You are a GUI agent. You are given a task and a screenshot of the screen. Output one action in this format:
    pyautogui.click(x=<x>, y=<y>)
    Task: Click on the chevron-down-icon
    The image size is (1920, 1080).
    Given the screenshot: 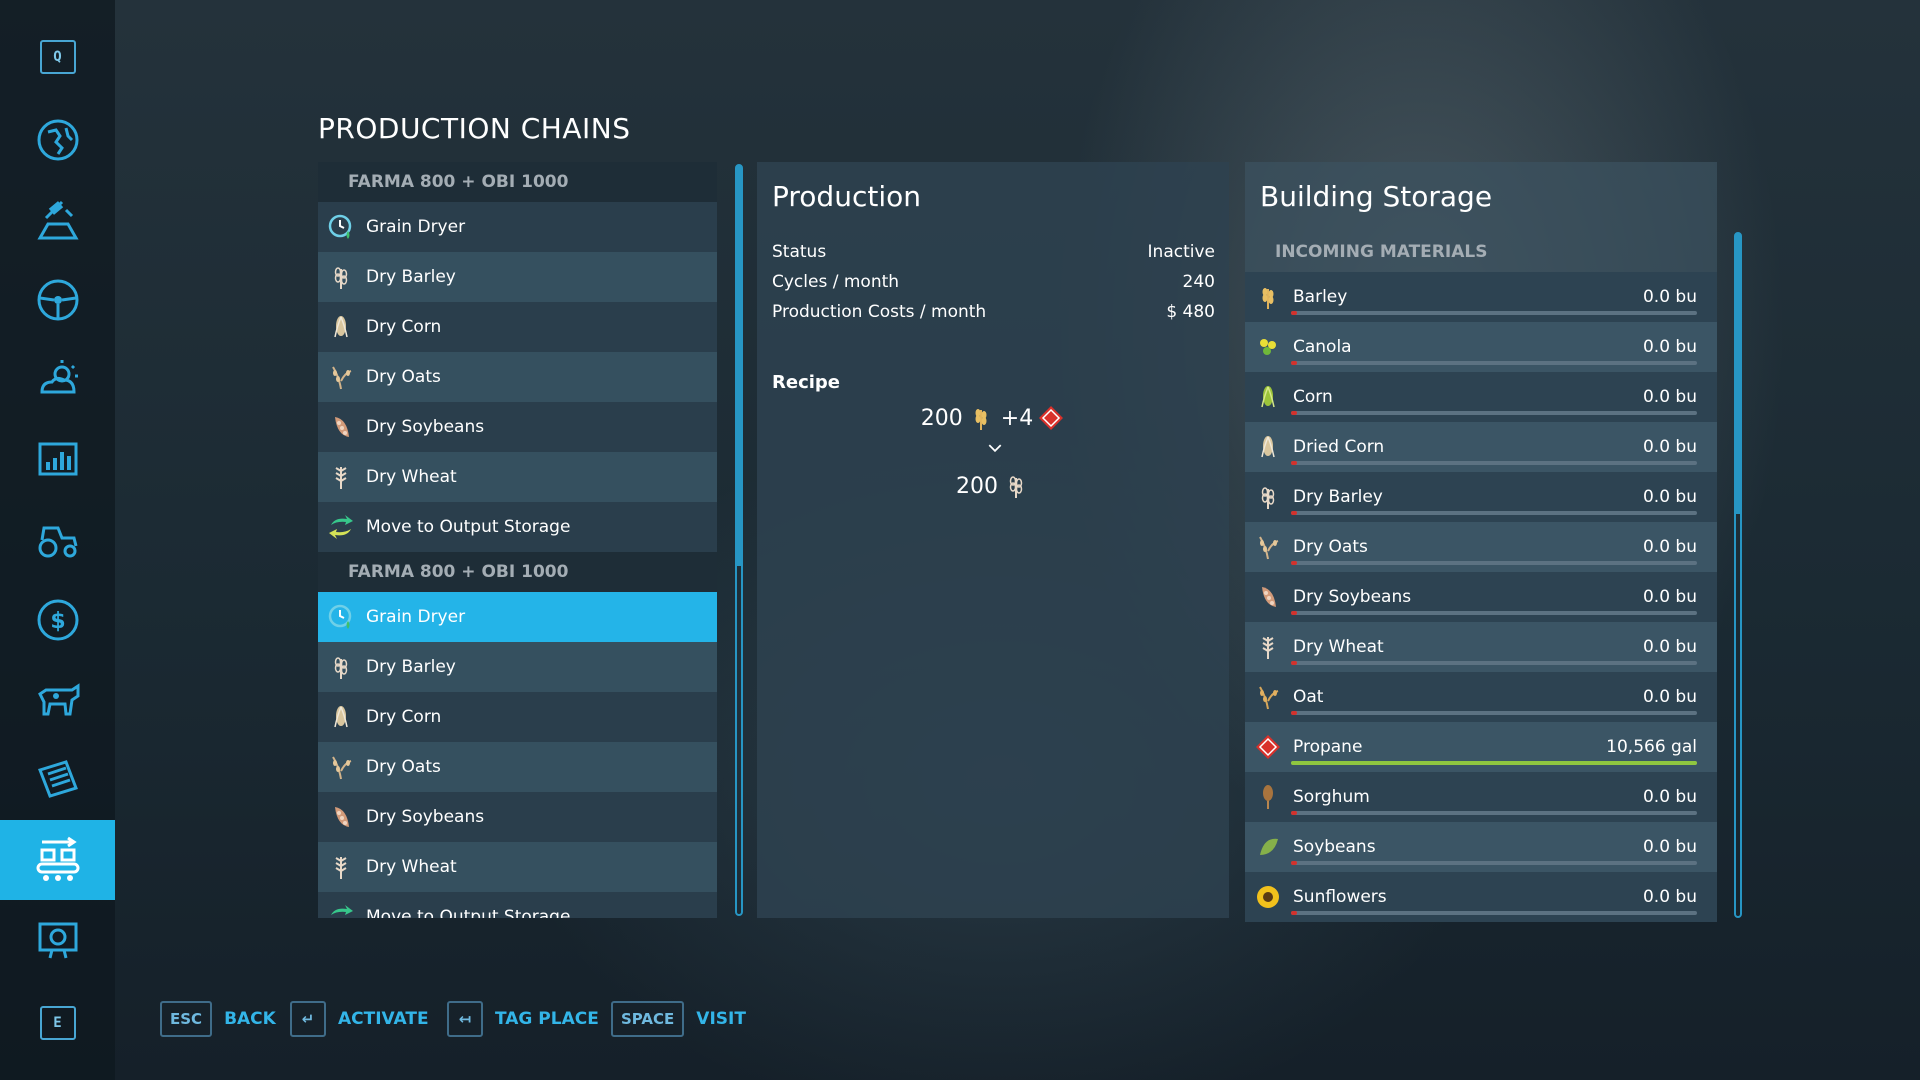 What is the action you would take?
    pyautogui.click(x=995, y=448)
    